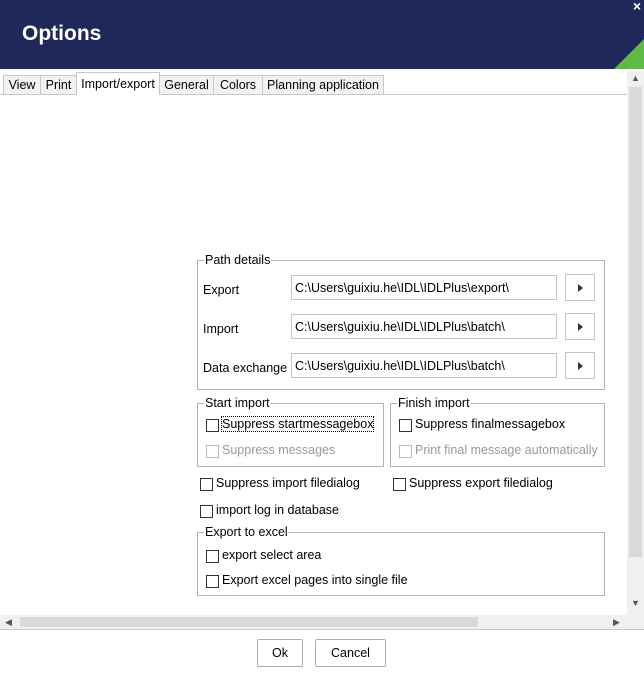  Describe the element at coordinates (424, 287) in the screenshot. I see `export-path-field: C:\Users\guixiu.he\IDL\IDLPlus\export\` at that location.